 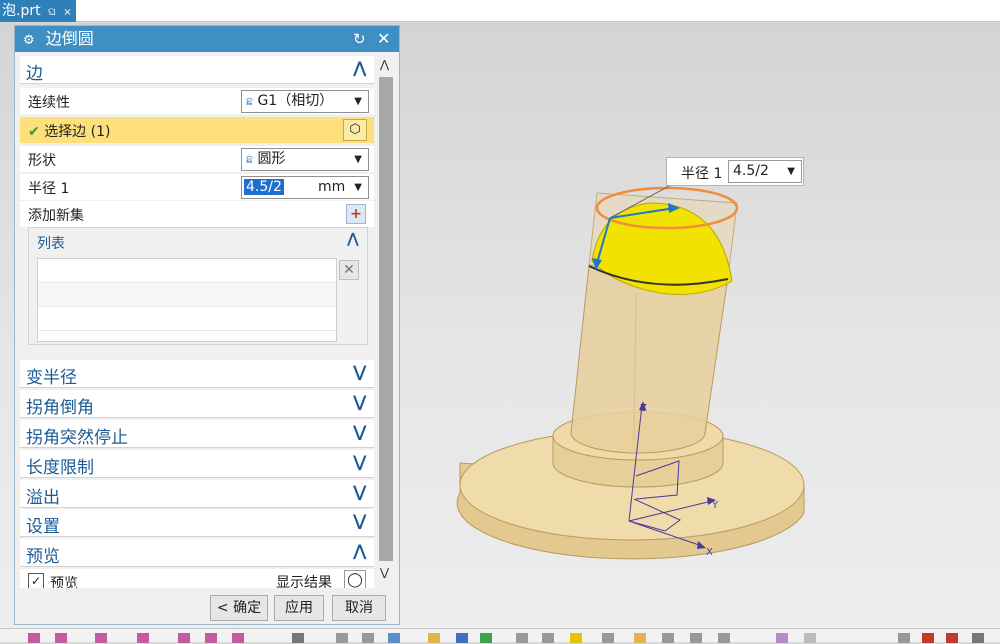 What do you see at coordinates (751, 171) in the screenshot?
I see `radius-popup-value: 4.5/2` at bounding box center [751, 171].